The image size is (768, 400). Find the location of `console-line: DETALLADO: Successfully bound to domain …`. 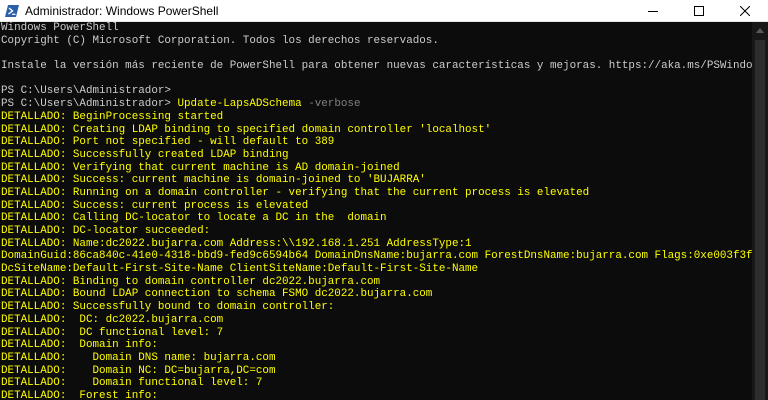

console-line: DETALLADO: Successfully bound to domain … is located at coordinates (168, 307).